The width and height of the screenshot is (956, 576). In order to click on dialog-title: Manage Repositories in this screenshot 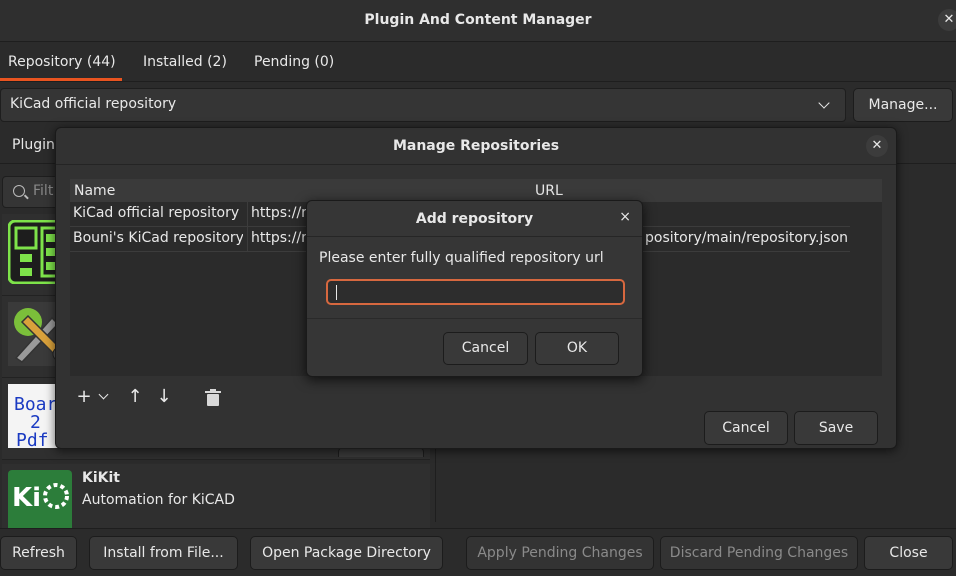, I will do `click(476, 146)`.